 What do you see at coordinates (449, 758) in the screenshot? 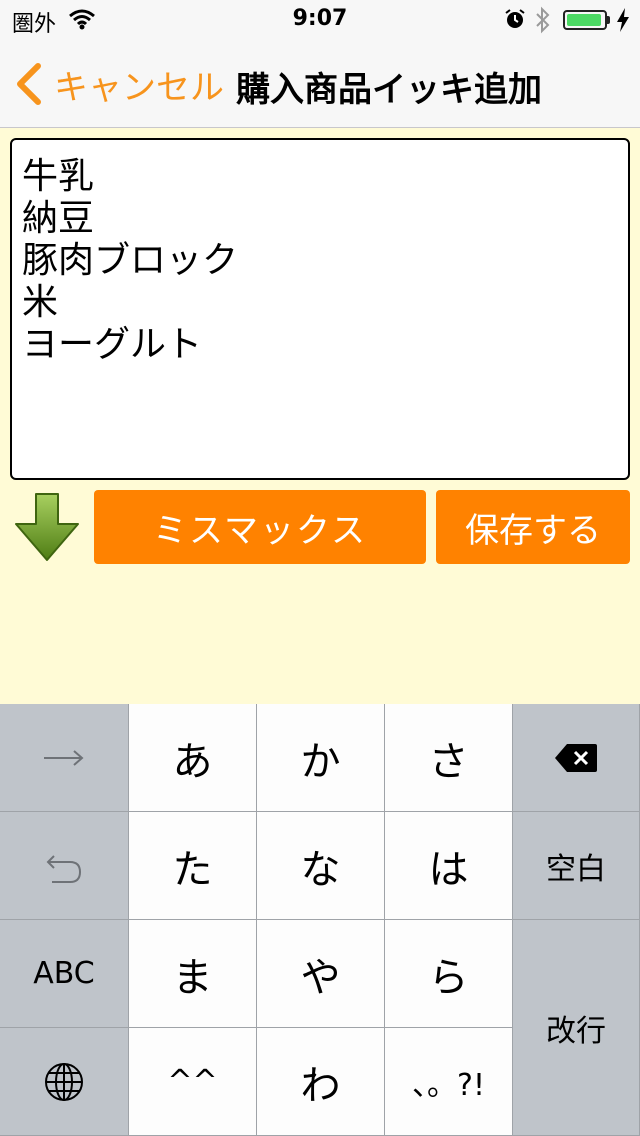
I see `key-sa: さ` at bounding box center [449, 758].